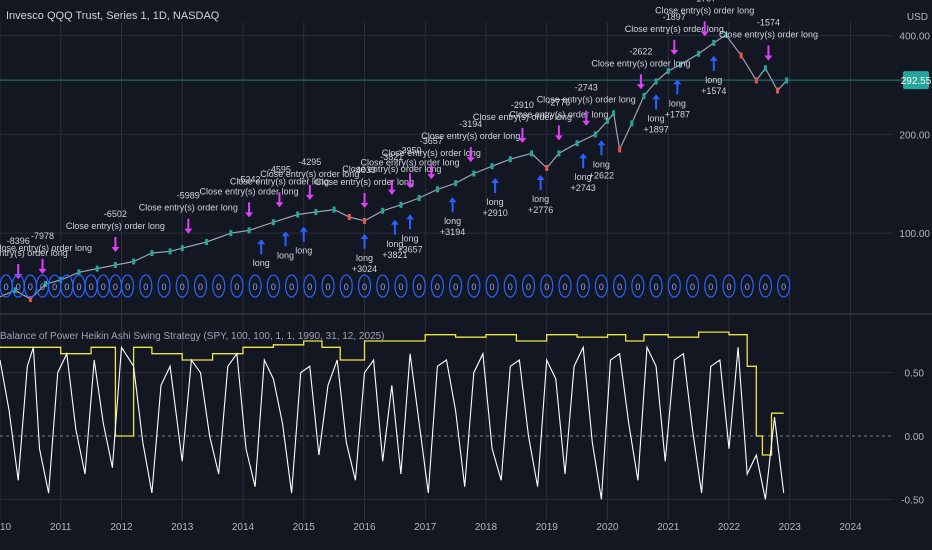 The image size is (932, 550). I want to click on entry-value: +2910, so click(494, 213).